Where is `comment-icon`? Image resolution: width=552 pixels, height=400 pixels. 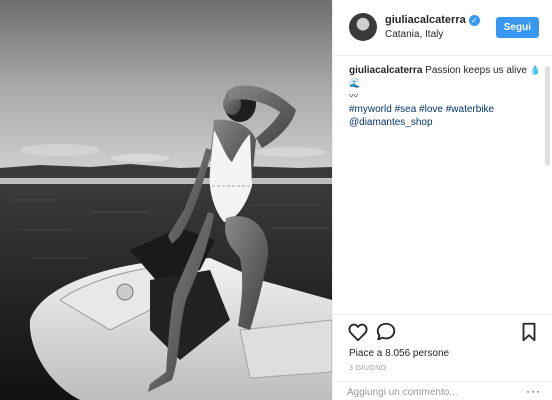 comment-icon is located at coordinates (386, 332).